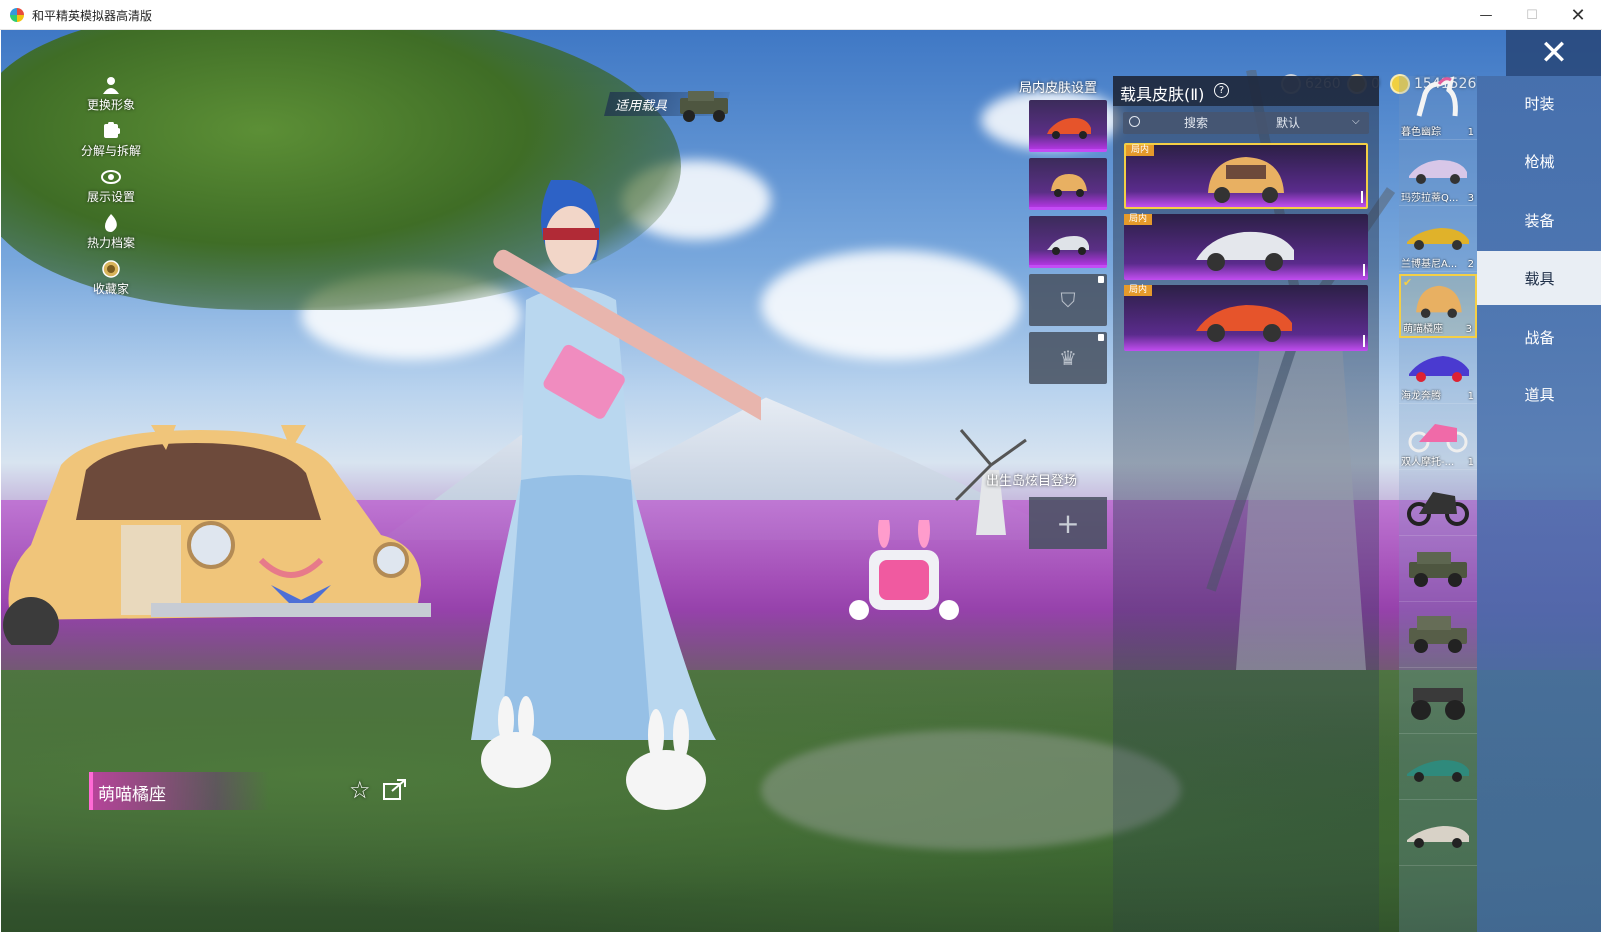 The width and height of the screenshot is (1602, 932). Describe the element at coordinates (1539, 337) in the screenshot. I see `tab-battle-prep: 战备` at that location.